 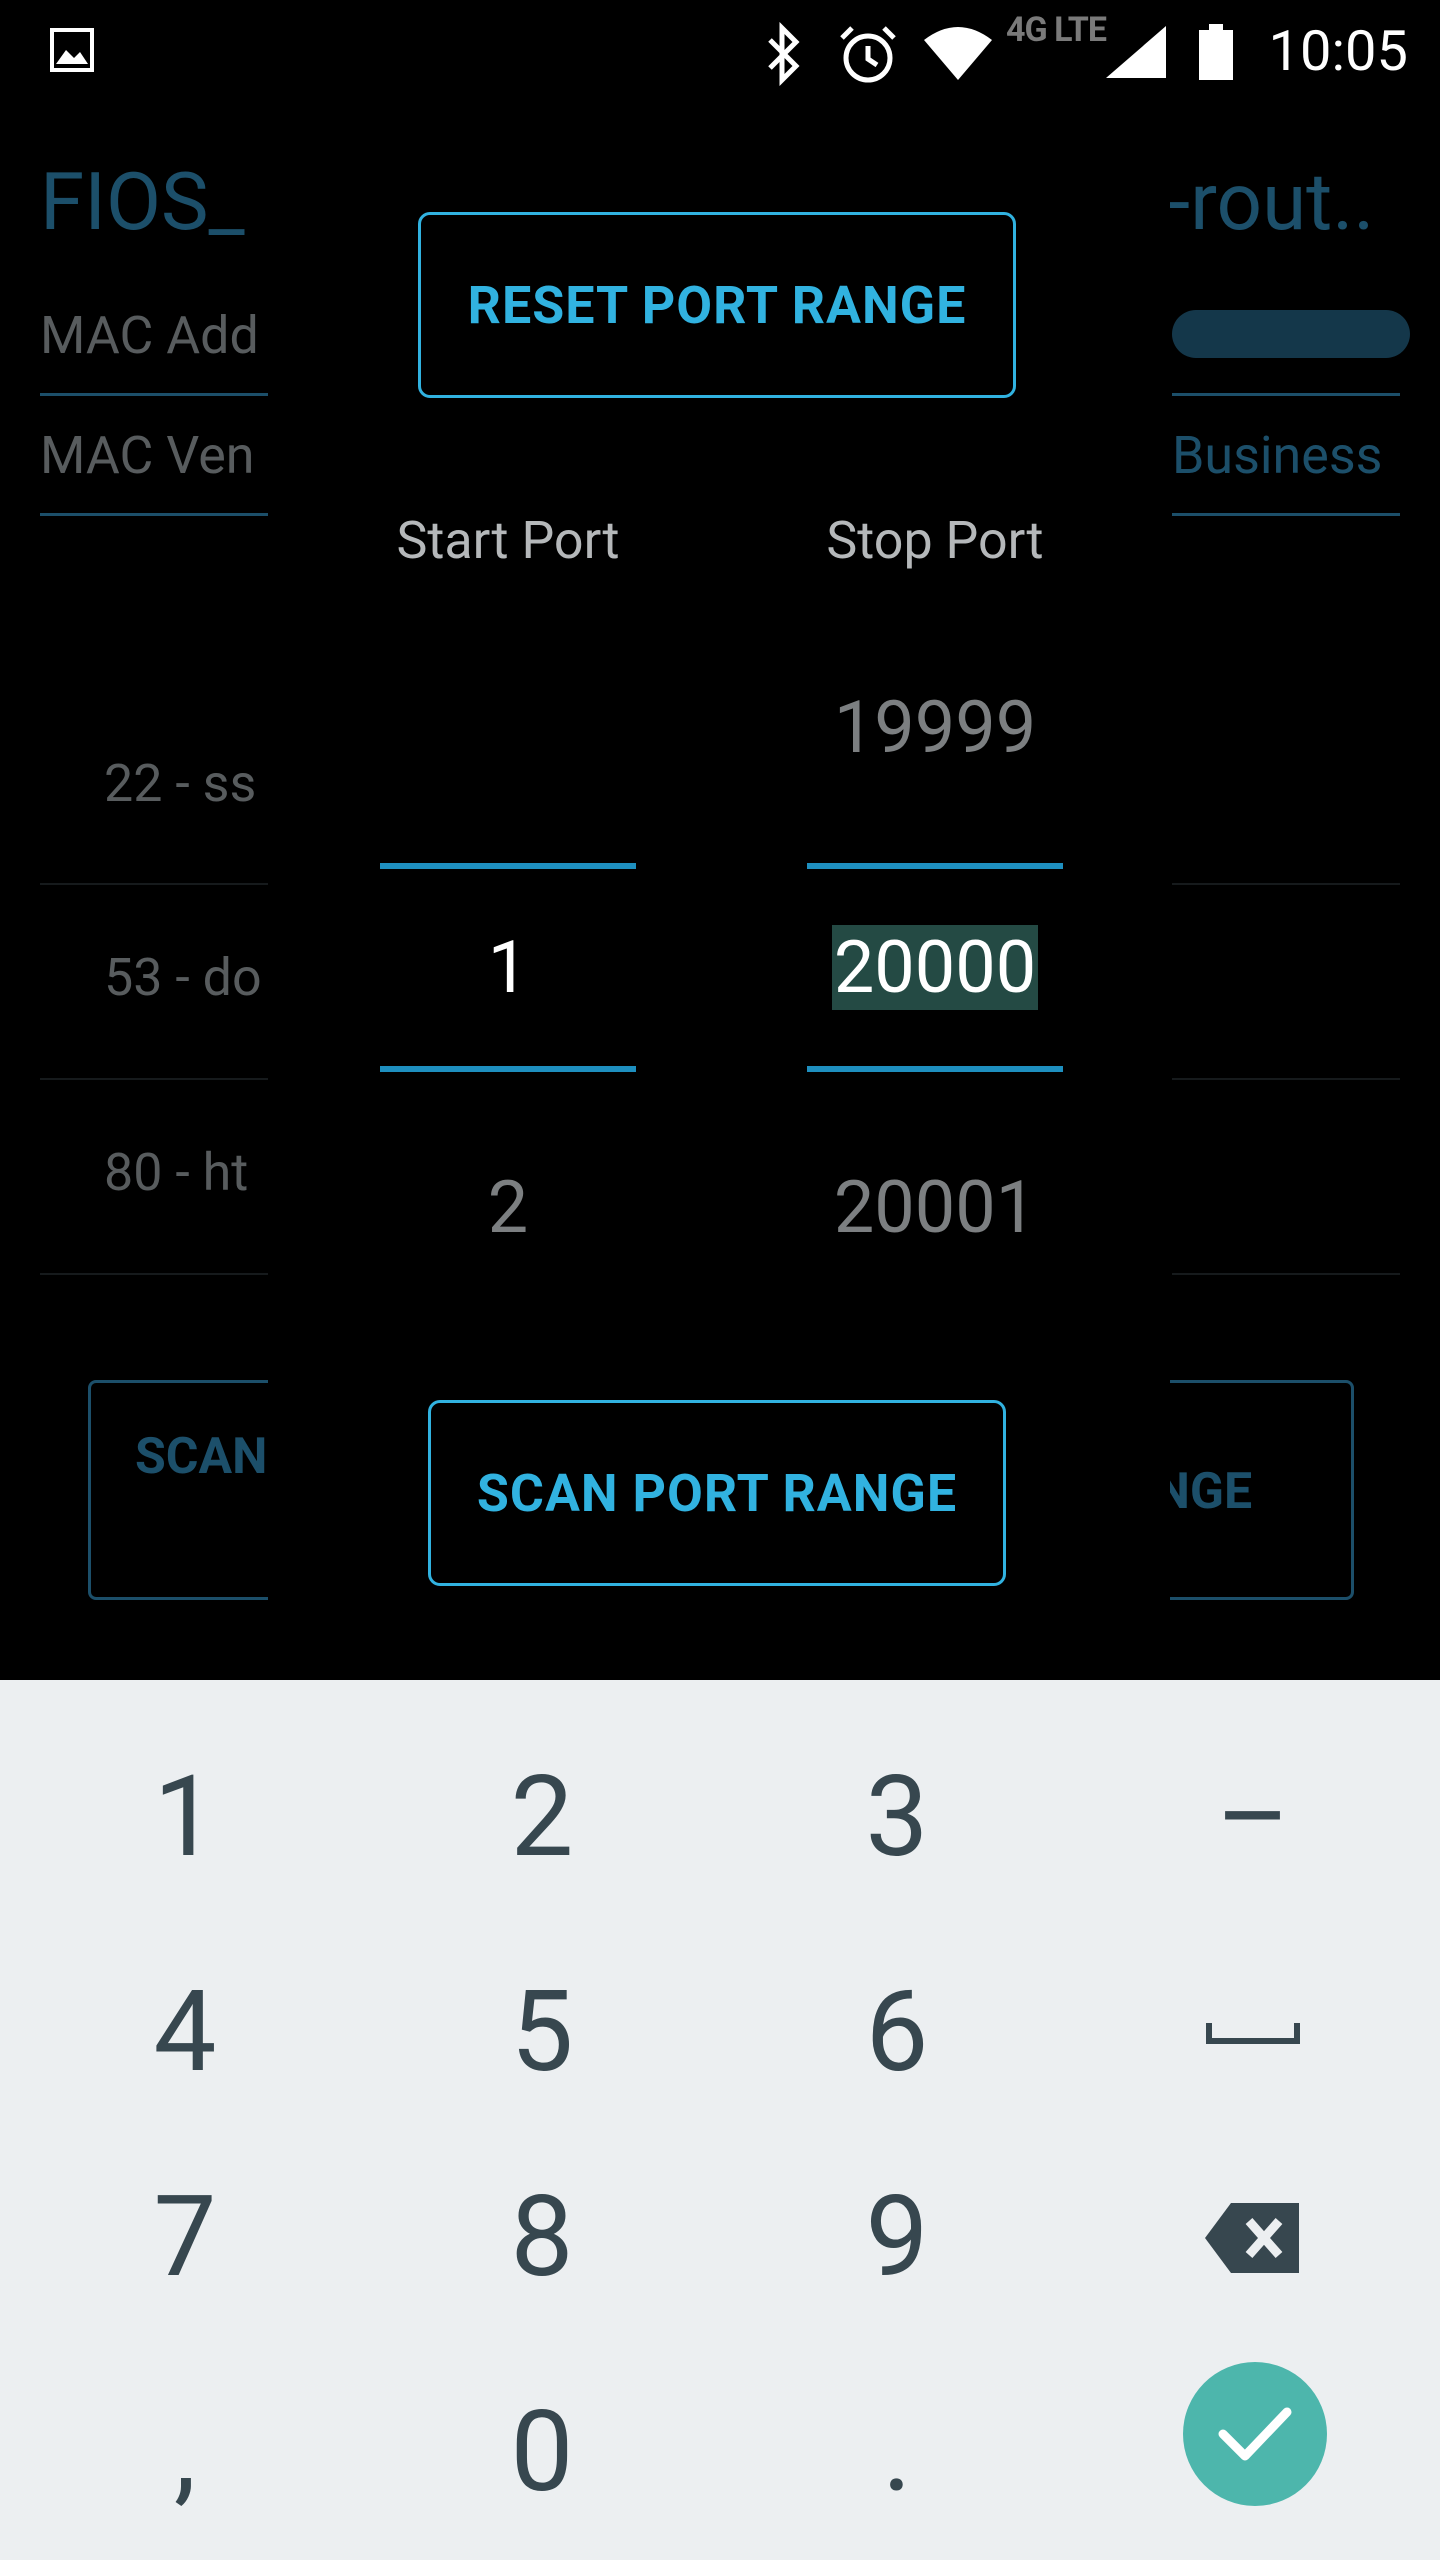 I want to click on status-bar: 4G LTE 10:05, so click(x=720, y=52).